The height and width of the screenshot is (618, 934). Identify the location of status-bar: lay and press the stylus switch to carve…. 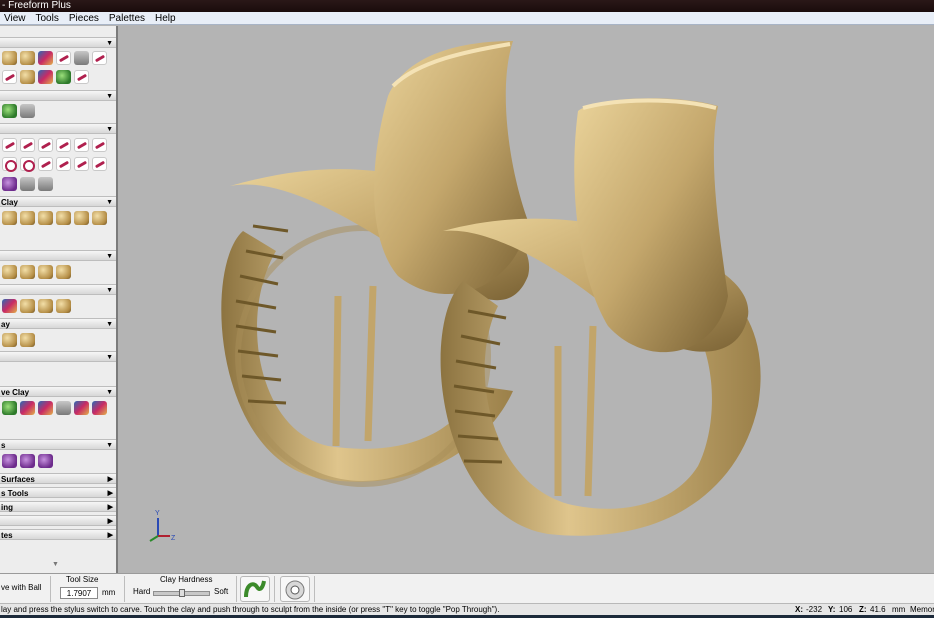
(467, 609).